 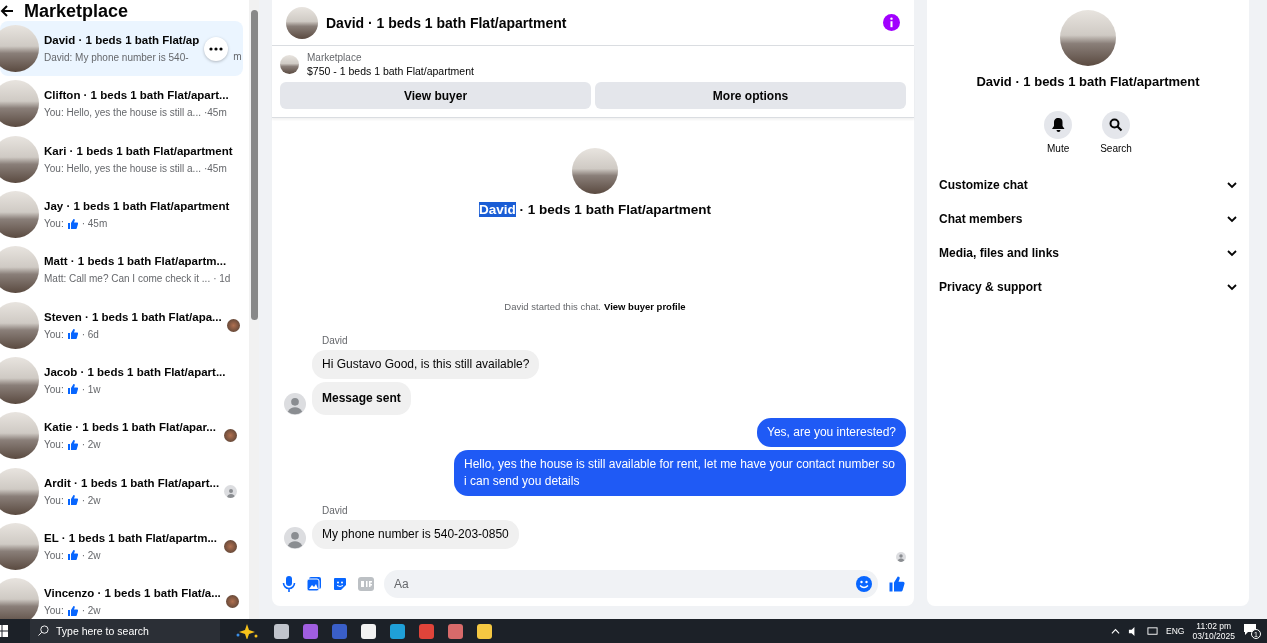 What do you see at coordinates (484, 631) in the screenshot?
I see `folder-icon` at bounding box center [484, 631].